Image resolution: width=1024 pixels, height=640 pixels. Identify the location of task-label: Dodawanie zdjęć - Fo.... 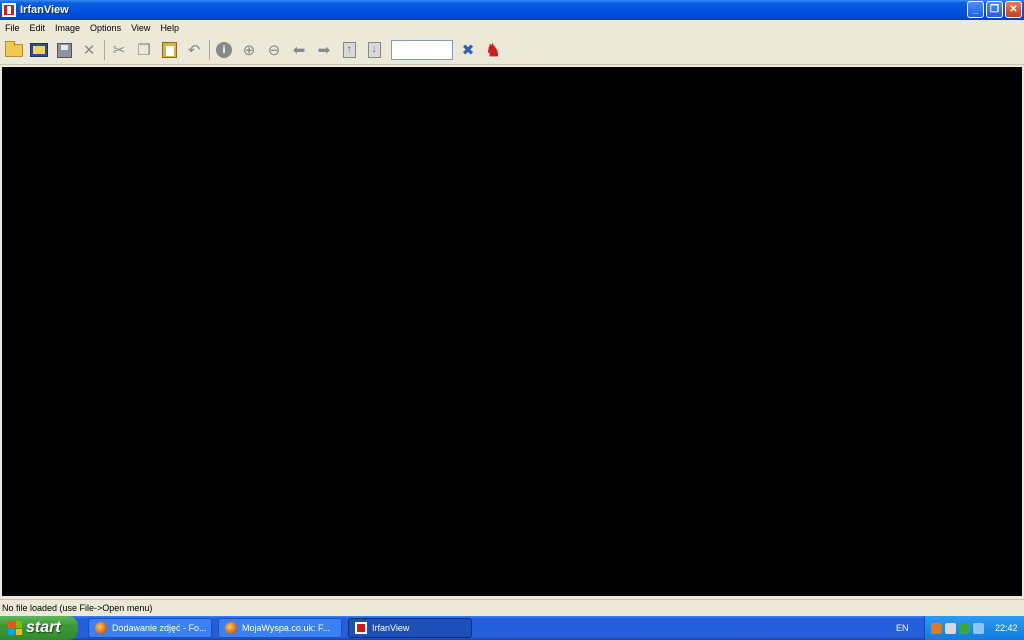
(159, 628).